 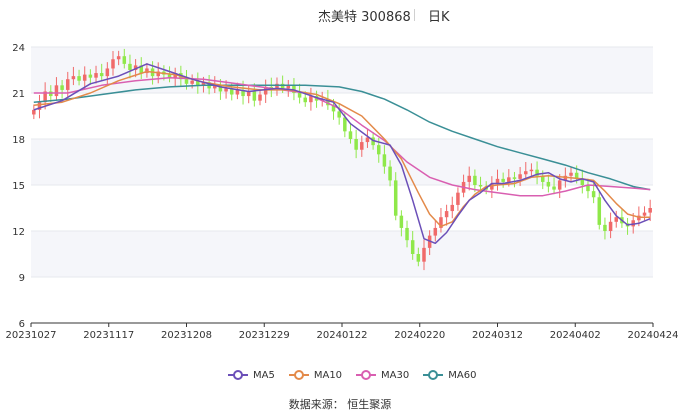 I want to click on x-tick-label: 20231117, so click(x=108, y=335).